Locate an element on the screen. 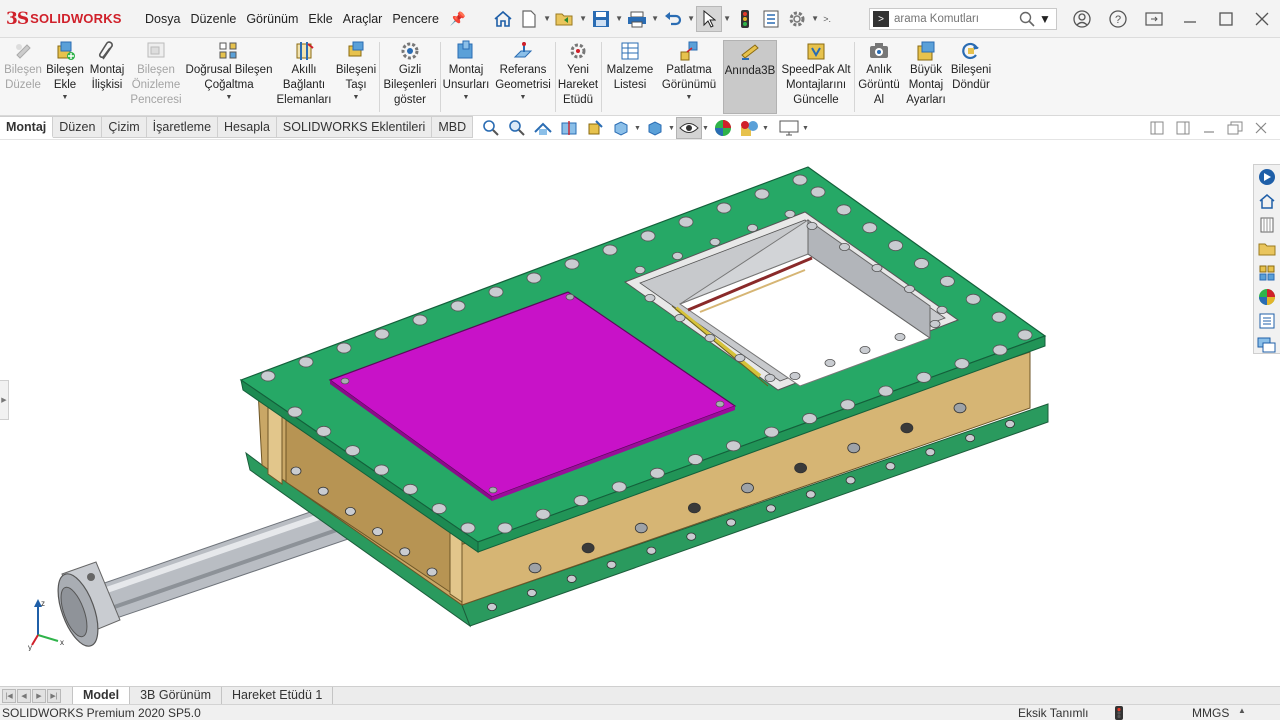 The image size is (1280, 720). home-pane-icon is located at coordinates (1266, 201).